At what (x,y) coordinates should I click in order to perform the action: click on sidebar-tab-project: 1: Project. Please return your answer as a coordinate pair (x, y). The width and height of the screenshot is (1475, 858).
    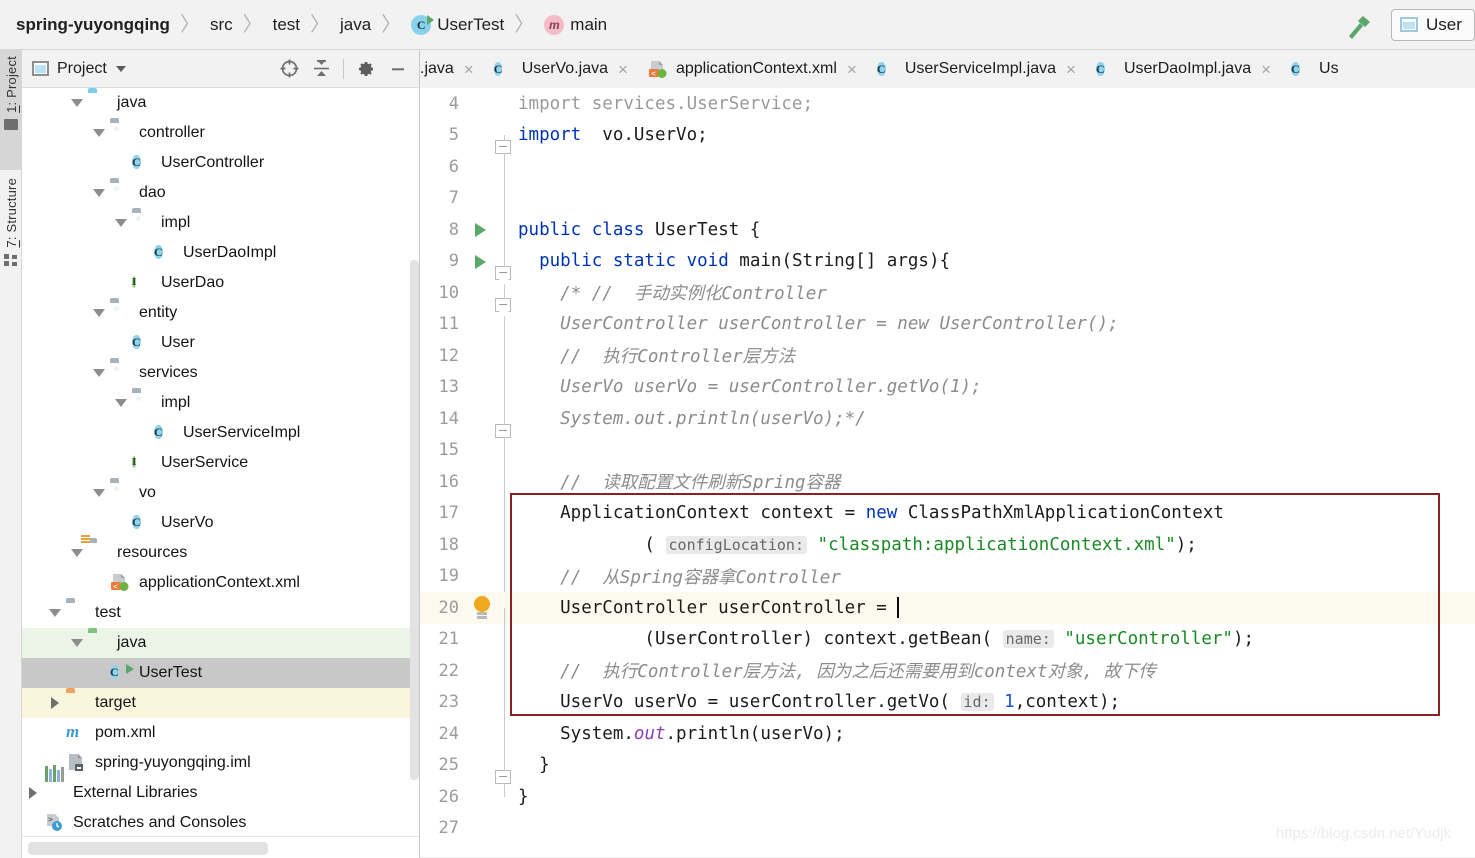
    Looking at the image, I should click on (11, 110).